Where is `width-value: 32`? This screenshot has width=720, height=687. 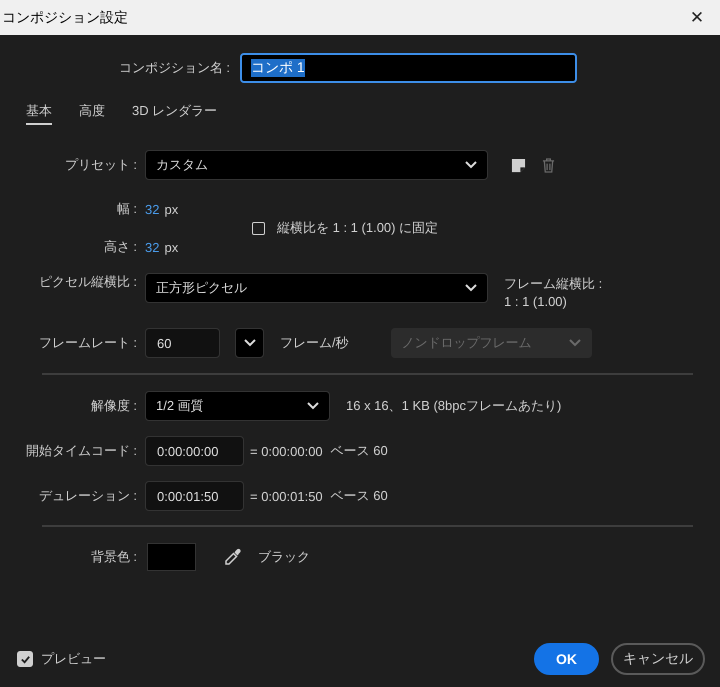 width-value: 32 is located at coordinates (152, 209).